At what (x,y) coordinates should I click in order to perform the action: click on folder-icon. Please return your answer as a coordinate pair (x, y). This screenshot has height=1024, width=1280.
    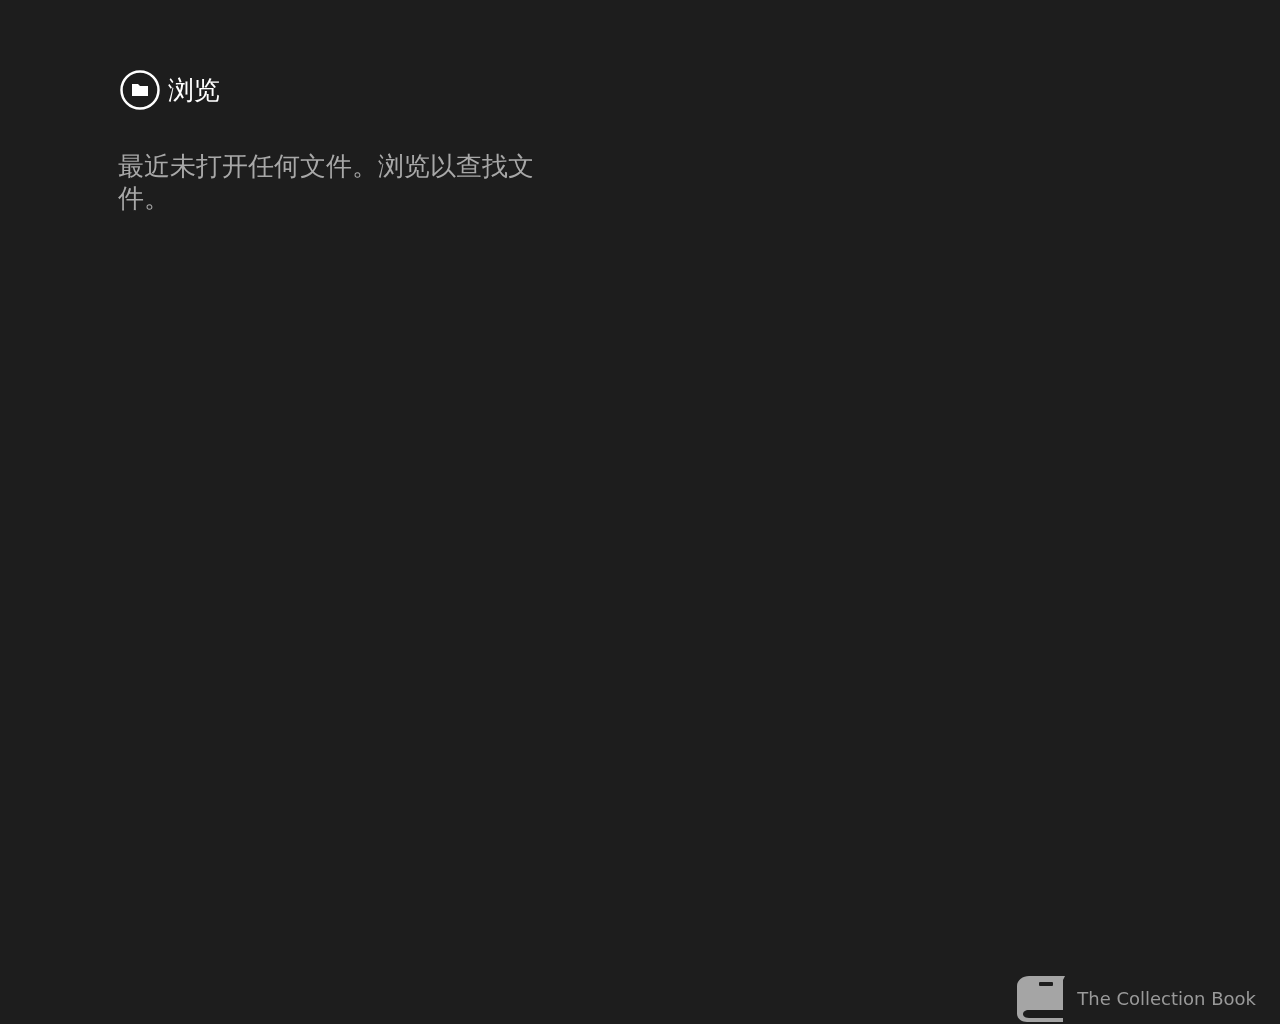
    Looking at the image, I should click on (140, 90).